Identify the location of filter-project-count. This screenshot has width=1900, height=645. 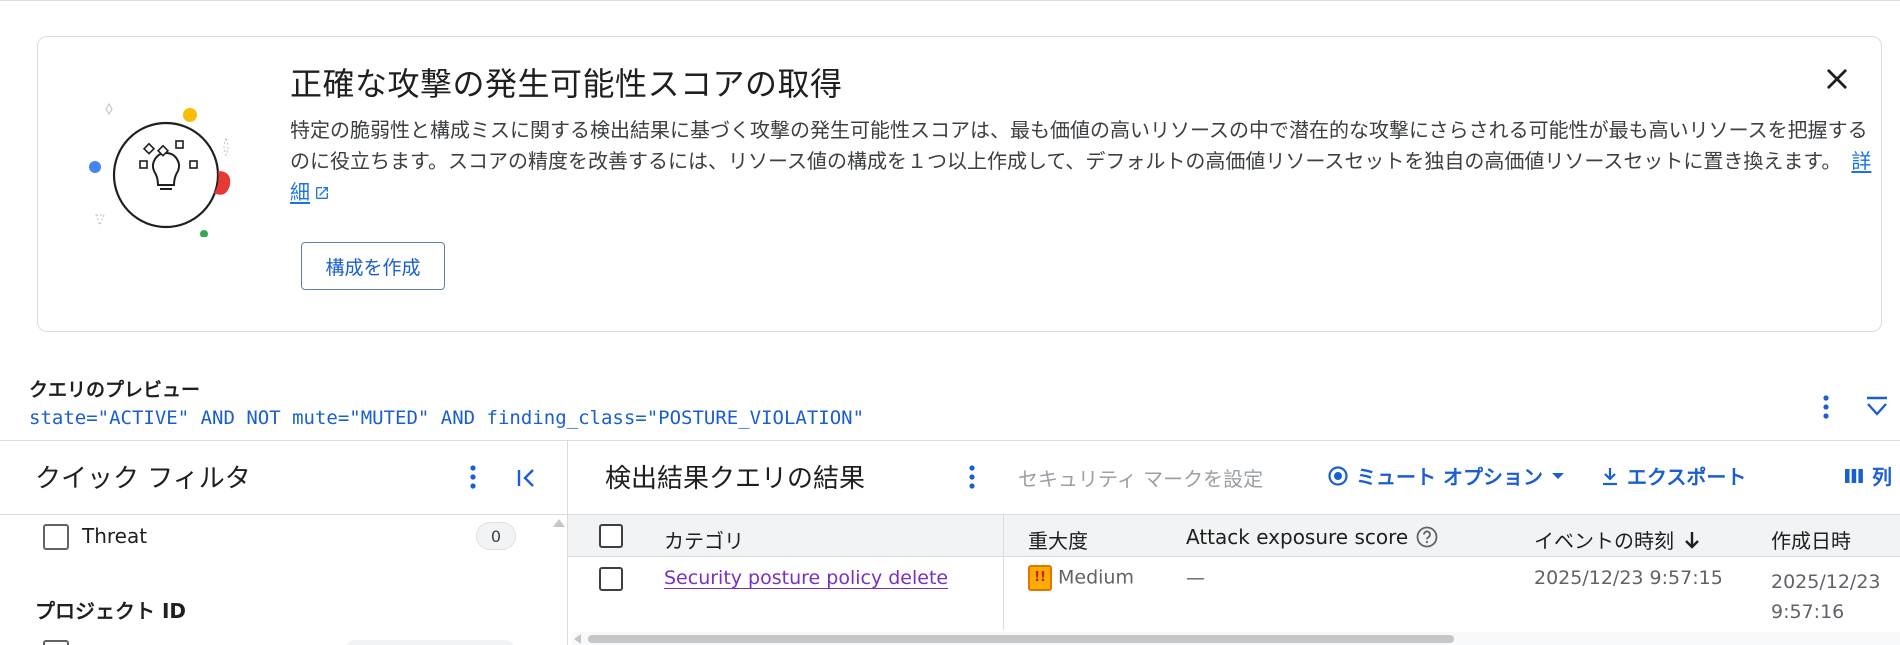
(430, 642).